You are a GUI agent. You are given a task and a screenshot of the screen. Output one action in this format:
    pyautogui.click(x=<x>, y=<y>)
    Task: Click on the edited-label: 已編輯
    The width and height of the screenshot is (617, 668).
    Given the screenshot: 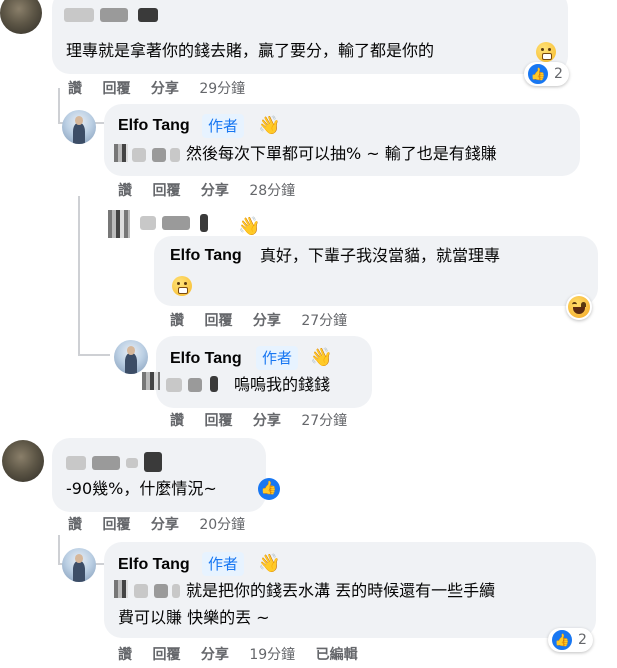 What is the action you would take?
    pyautogui.click(x=337, y=654)
    